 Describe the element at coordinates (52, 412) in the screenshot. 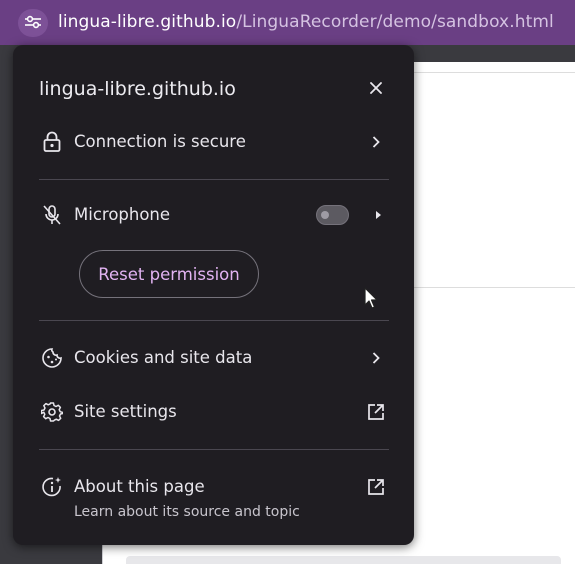

I see `gear-icon` at that location.